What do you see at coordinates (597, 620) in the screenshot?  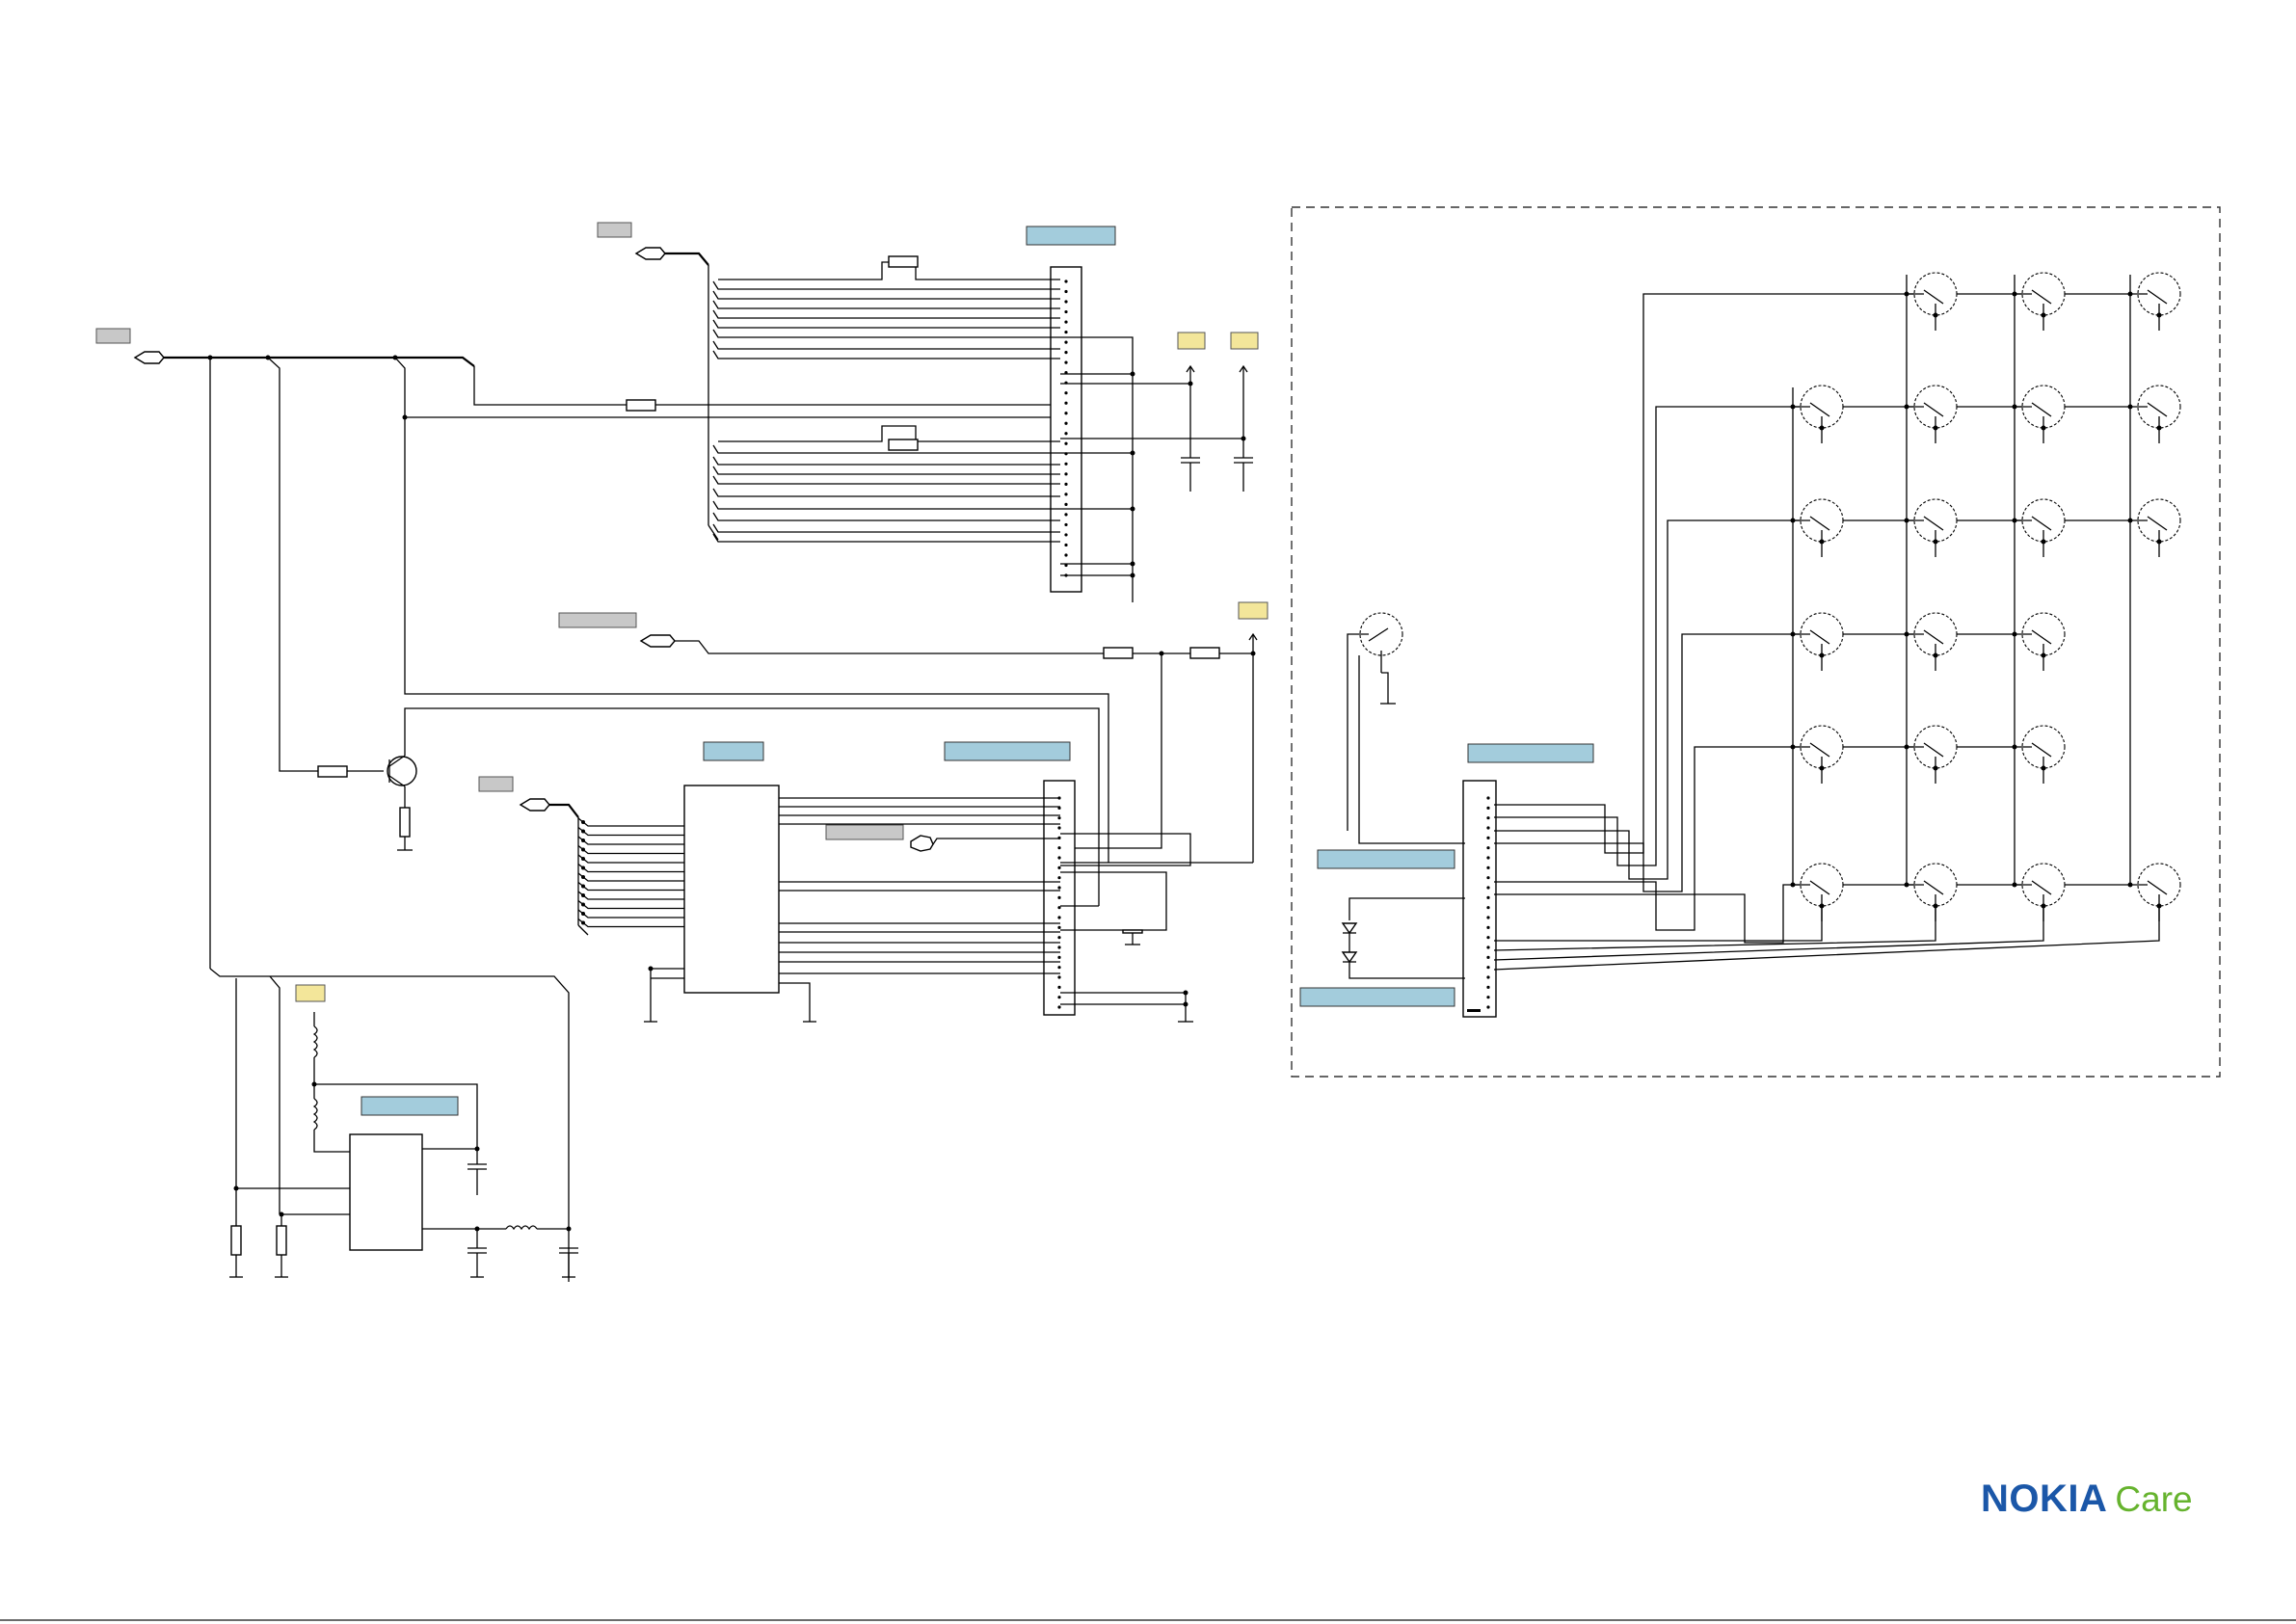 I see `net-label-long` at bounding box center [597, 620].